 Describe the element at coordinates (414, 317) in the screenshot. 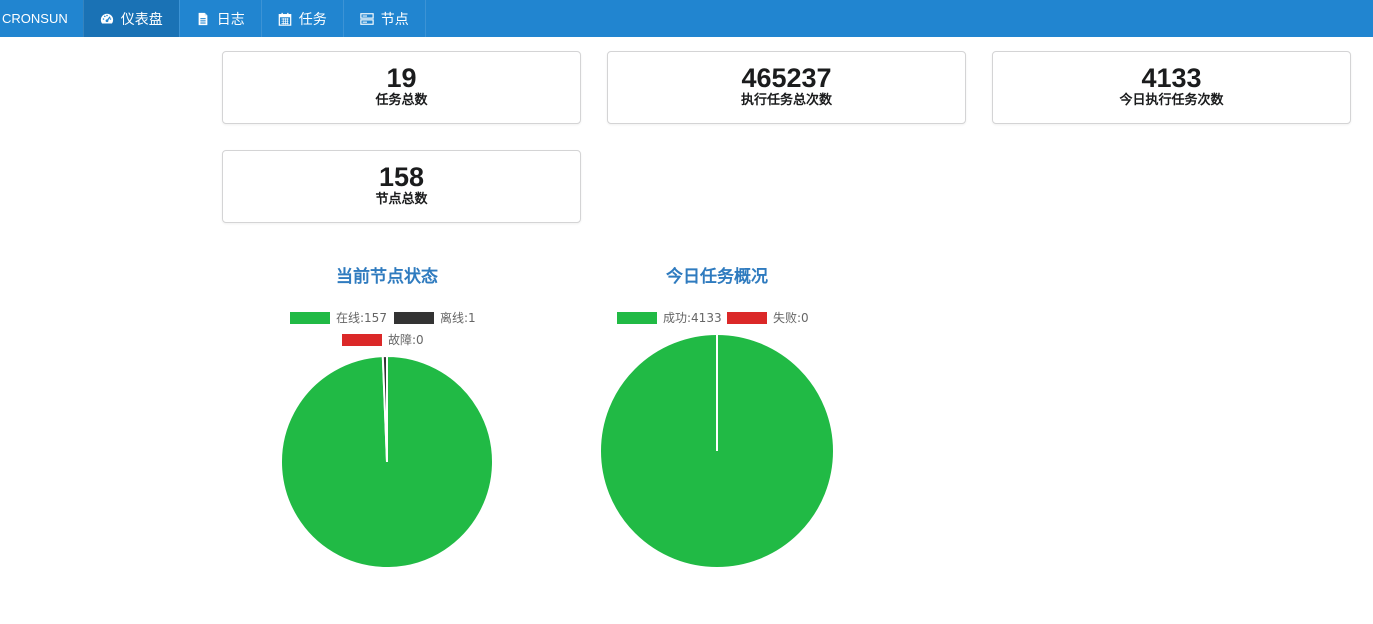

I see `legend-swatch-offline` at that location.